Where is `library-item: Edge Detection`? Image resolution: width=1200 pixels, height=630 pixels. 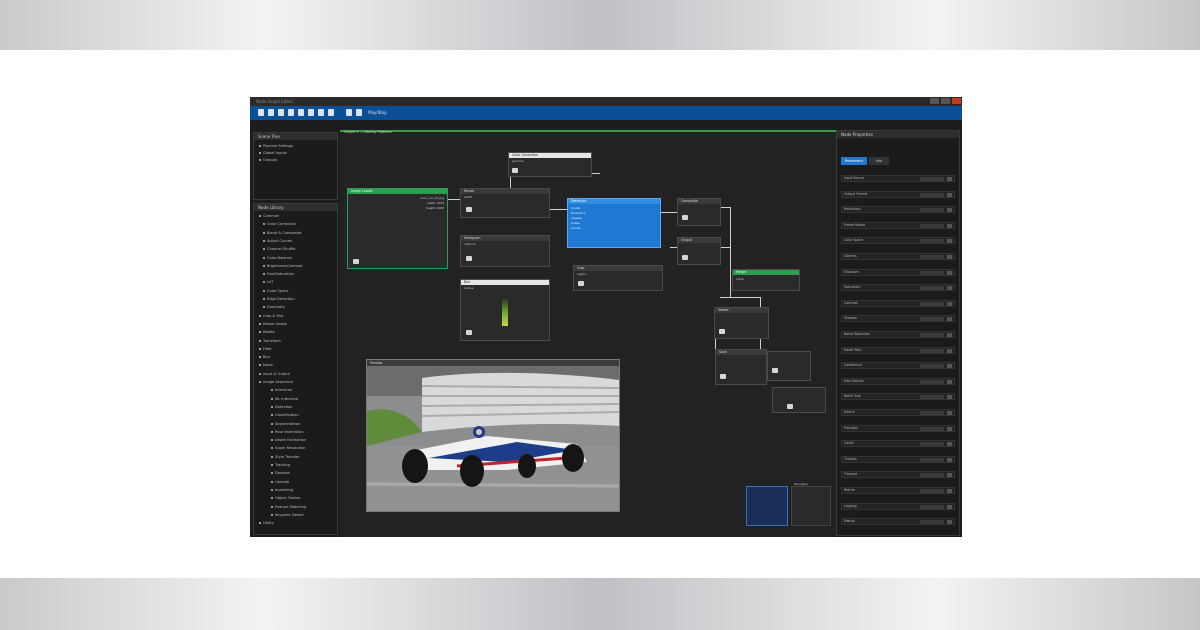
library-item: Edge Detection is located at coordinates (279, 299).